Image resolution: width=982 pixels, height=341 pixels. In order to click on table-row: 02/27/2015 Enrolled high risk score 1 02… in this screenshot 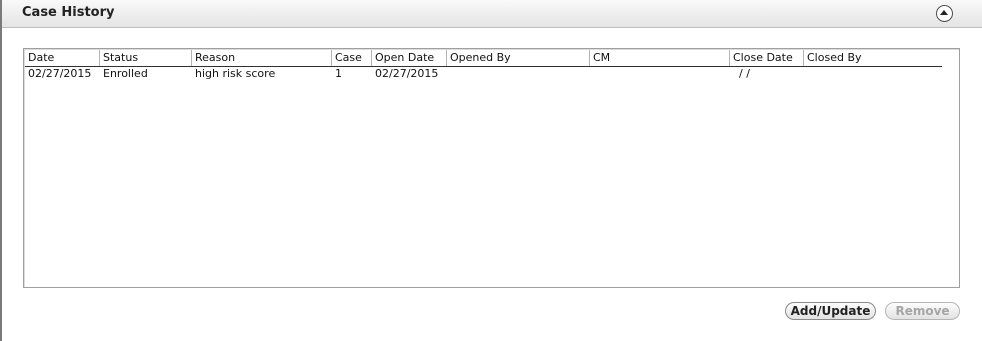, I will do `click(483, 74)`.